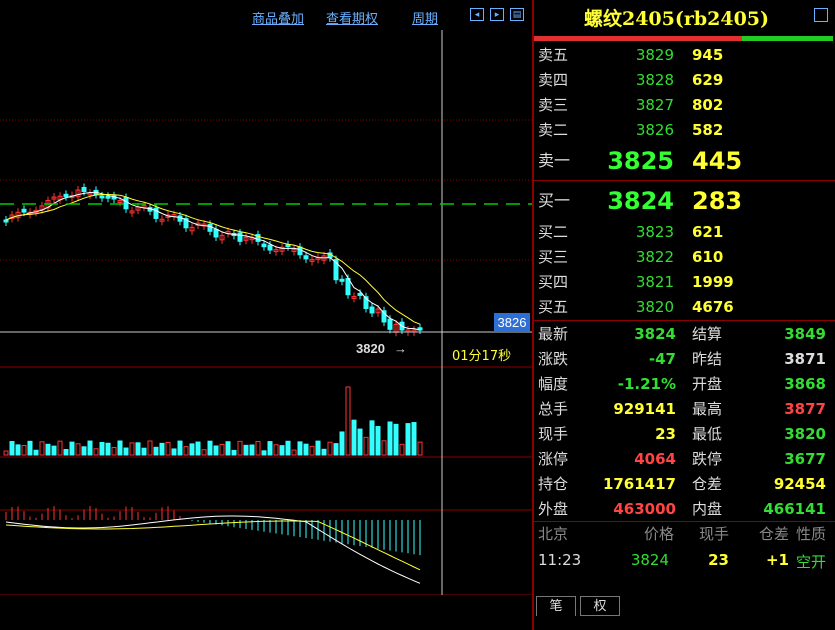  I want to click on ask-price: 3829, so click(654, 55).